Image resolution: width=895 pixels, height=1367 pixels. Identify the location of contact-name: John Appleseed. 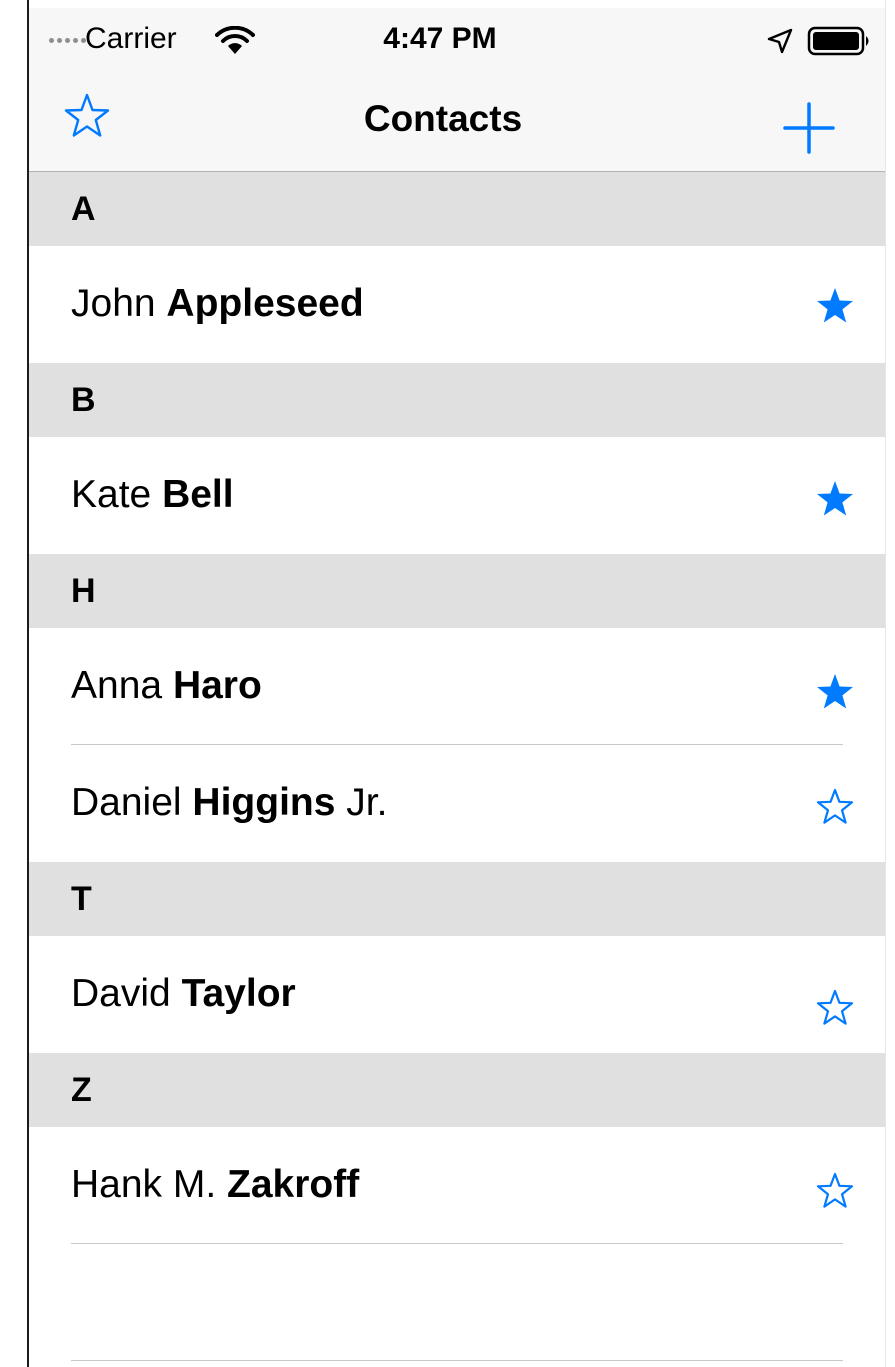
(217, 303).